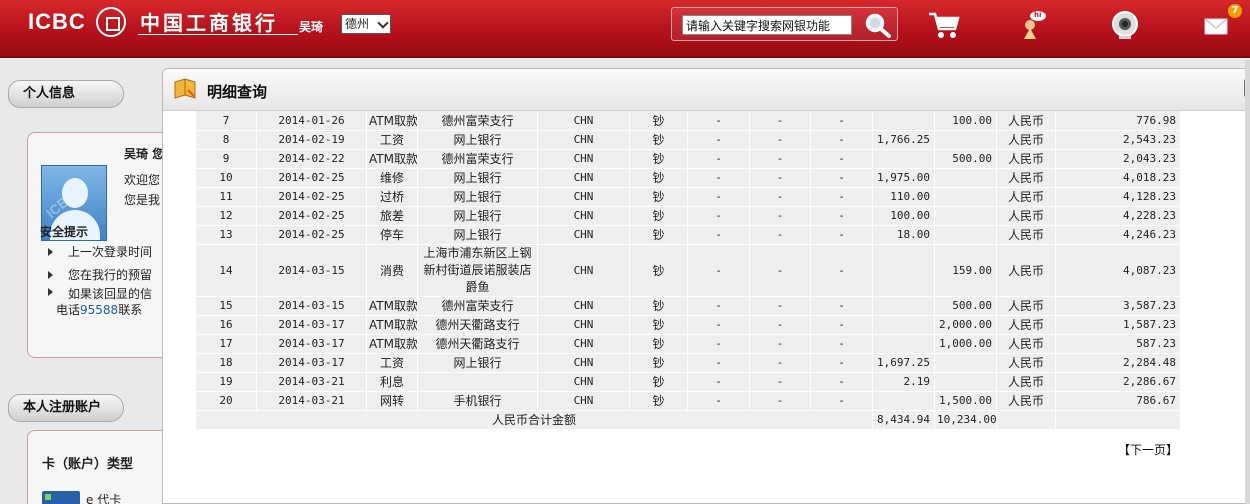 The width and height of the screenshot is (1250, 504). What do you see at coordinates (226, 159) in the screenshot?
I see `cell-no: 9` at bounding box center [226, 159].